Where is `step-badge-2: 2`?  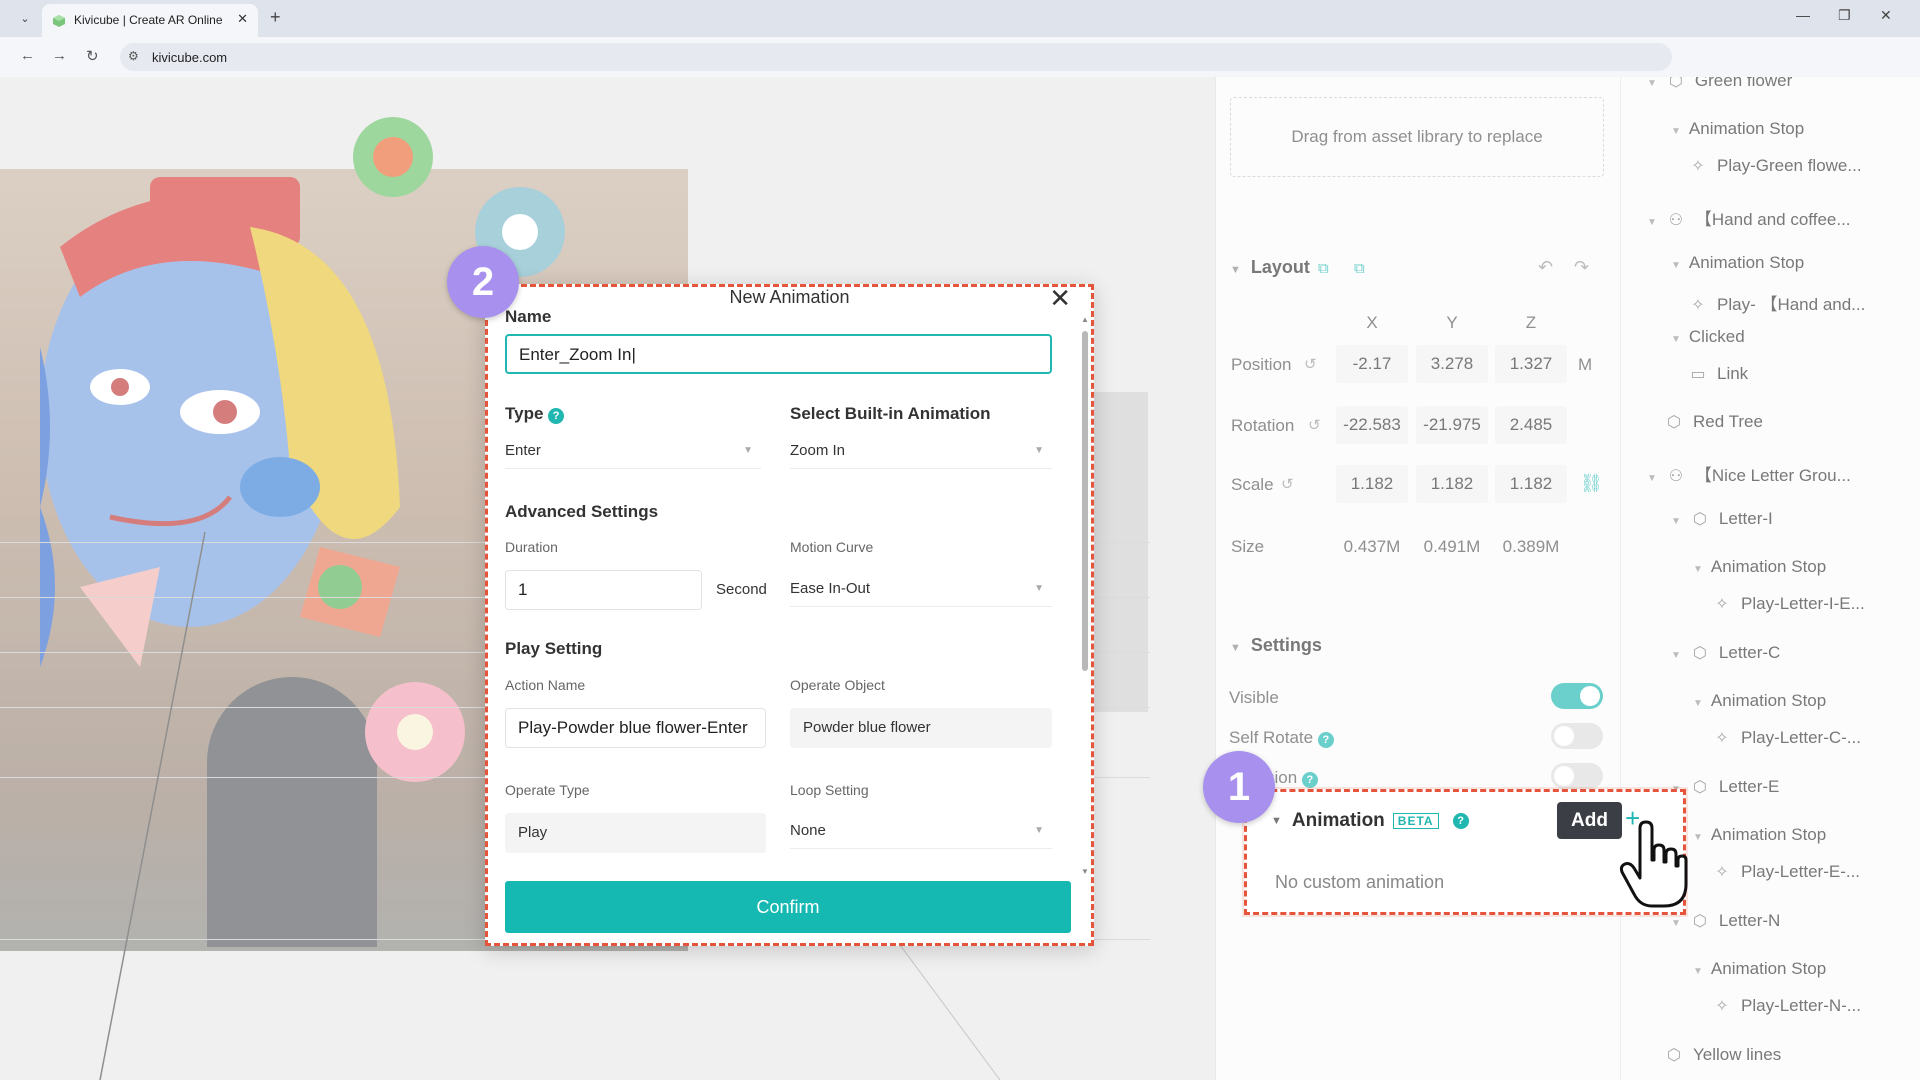
step-badge-2: 2 is located at coordinates (483, 282).